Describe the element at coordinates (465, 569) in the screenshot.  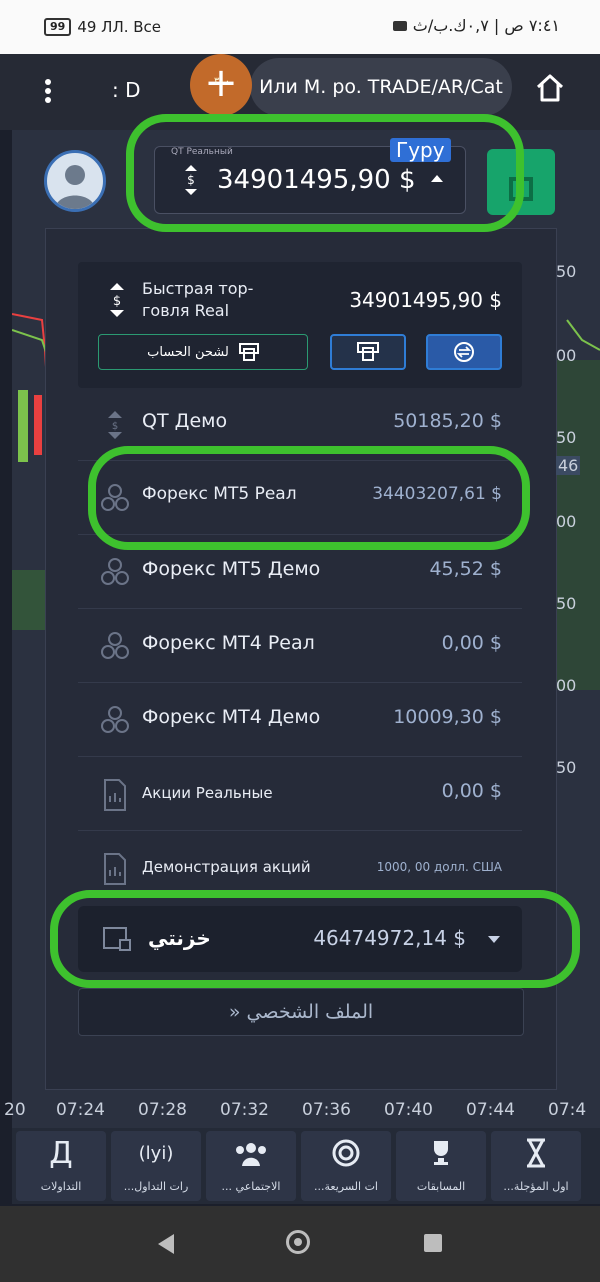
I see `account-amount: 45,52 $` at that location.